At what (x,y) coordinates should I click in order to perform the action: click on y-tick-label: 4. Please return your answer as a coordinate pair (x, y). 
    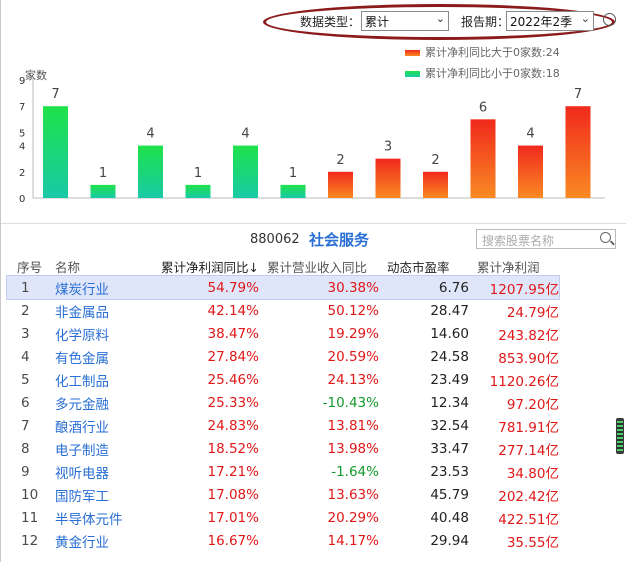
    Looking at the image, I should click on (22, 147).